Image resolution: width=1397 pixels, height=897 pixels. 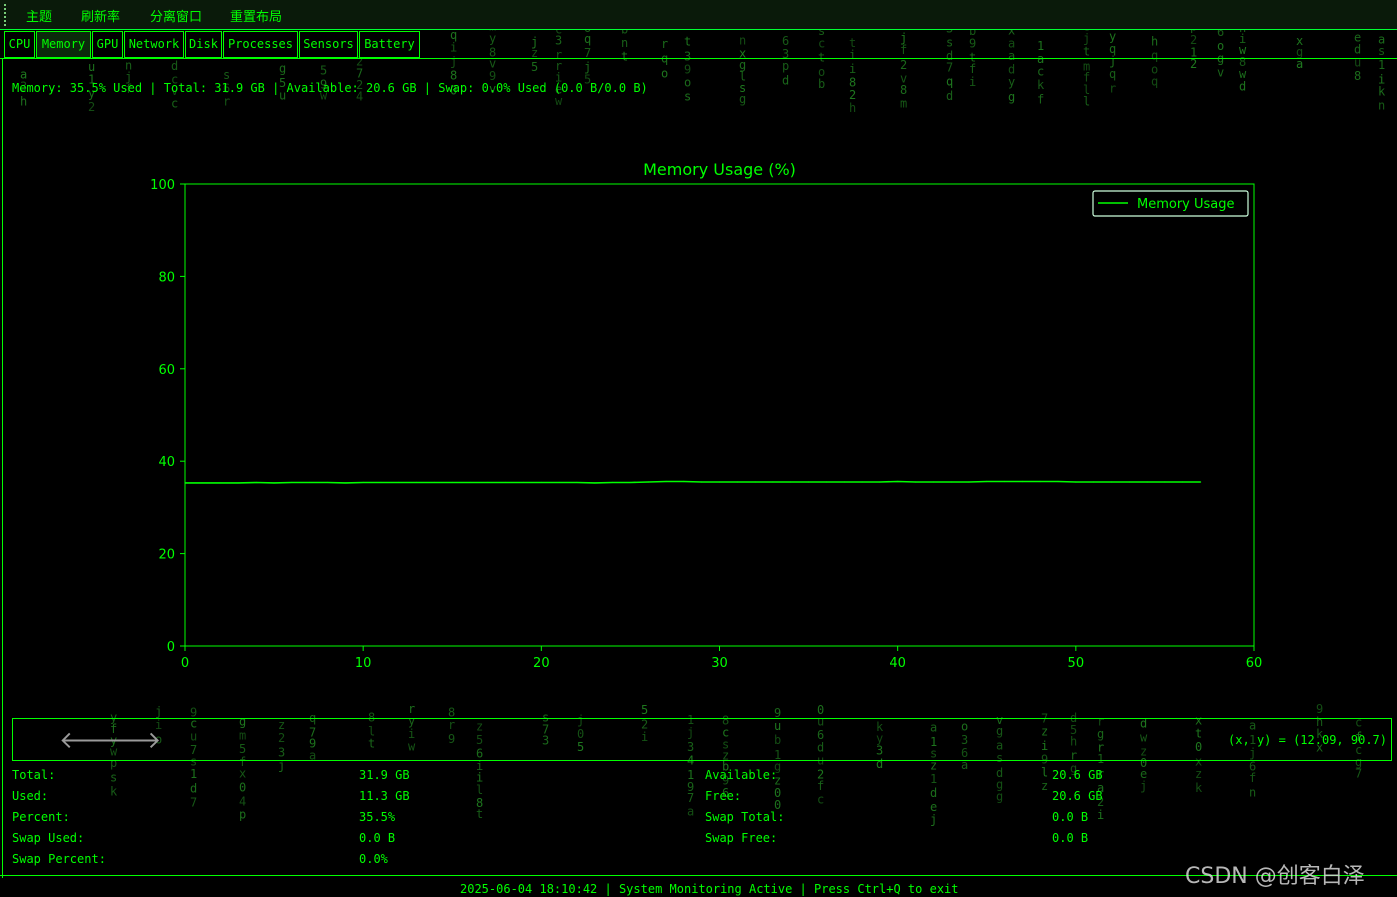 What do you see at coordinates (174, 103) in the screenshot?
I see `rain-glyph: c` at bounding box center [174, 103].